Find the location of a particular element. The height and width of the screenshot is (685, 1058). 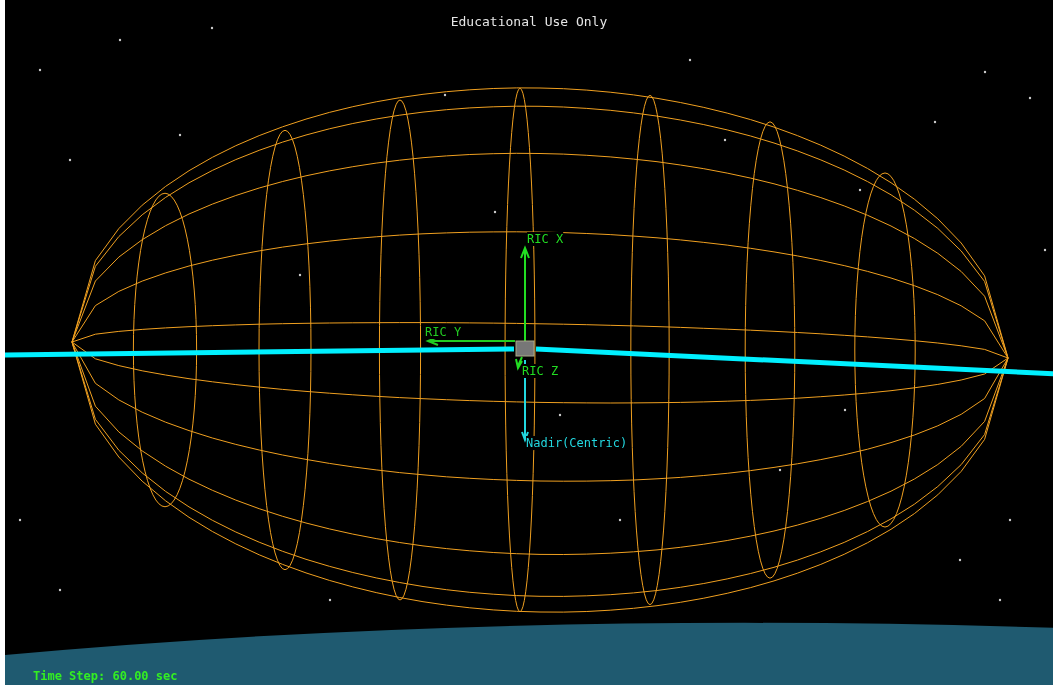

axis-label: Nadir(Centric) is located at coordinates (577, 443).